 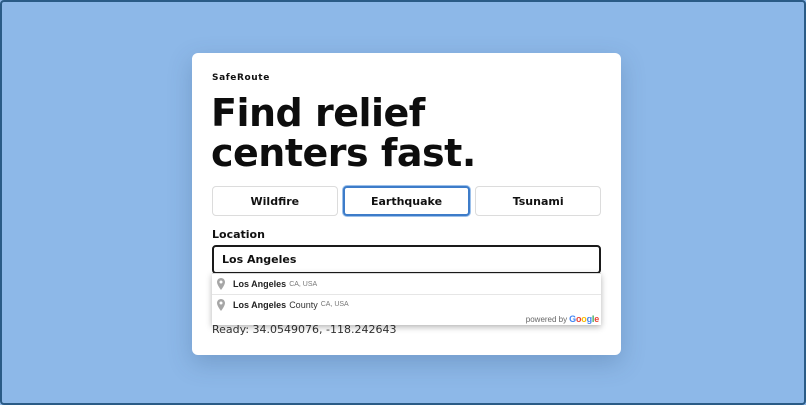 What do you see at coordinates (406, 259) in the screenshot?
I see `location-input` at bounding box center [406, 259].